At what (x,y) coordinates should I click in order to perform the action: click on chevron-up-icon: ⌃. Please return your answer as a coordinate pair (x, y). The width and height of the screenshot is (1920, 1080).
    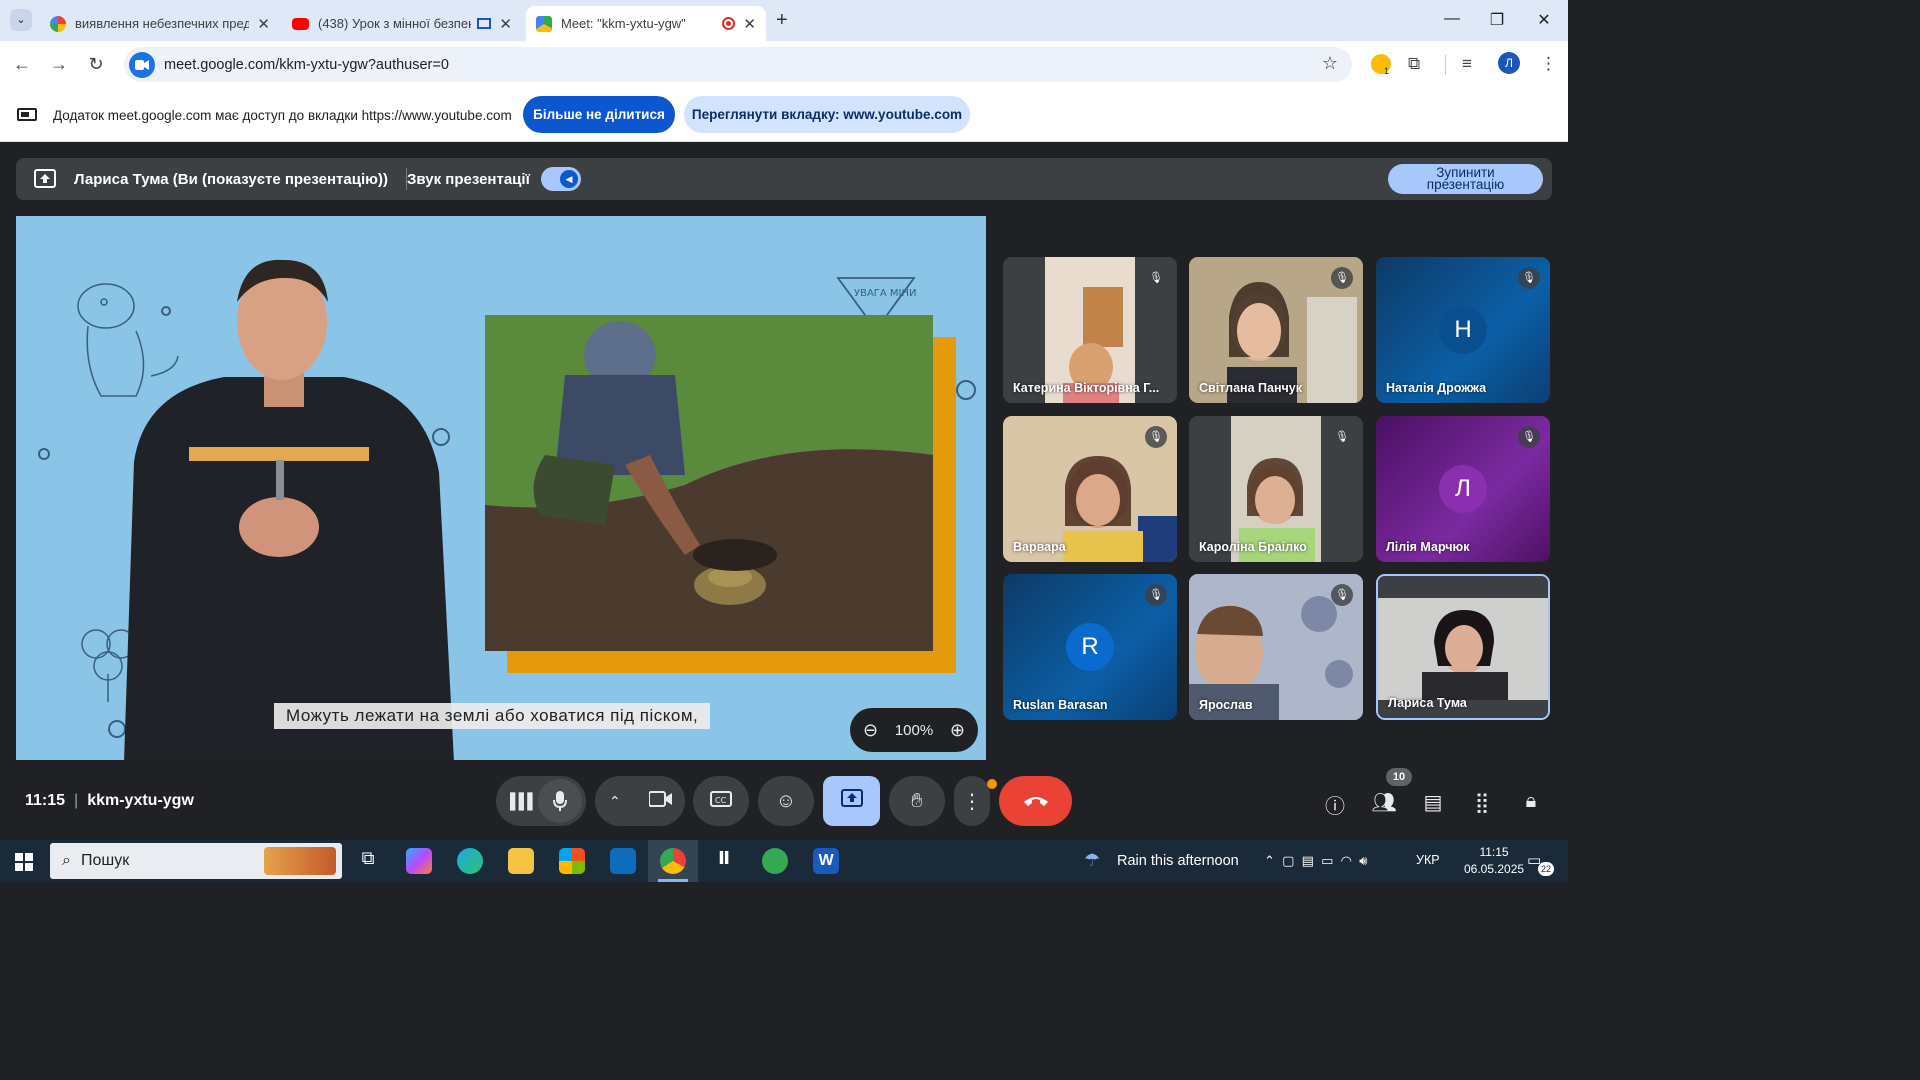
    Looking at the image, I should click on (615, 801).